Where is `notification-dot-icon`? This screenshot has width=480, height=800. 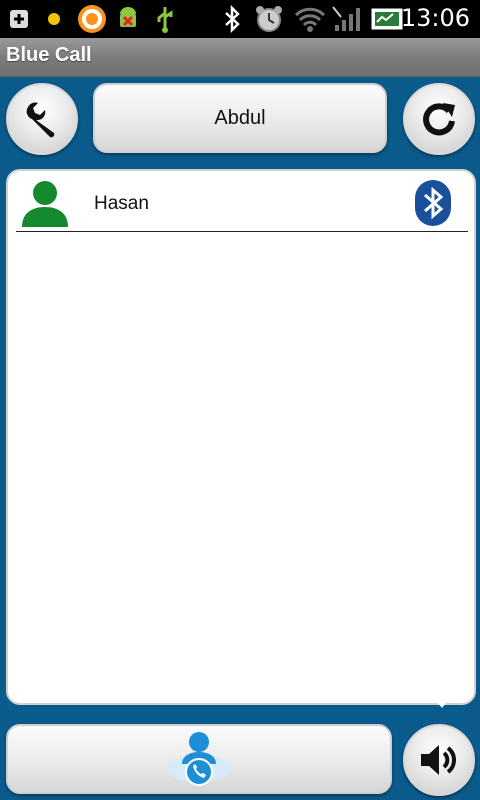
notification-dot-icon is located at coordinates (54, 19).